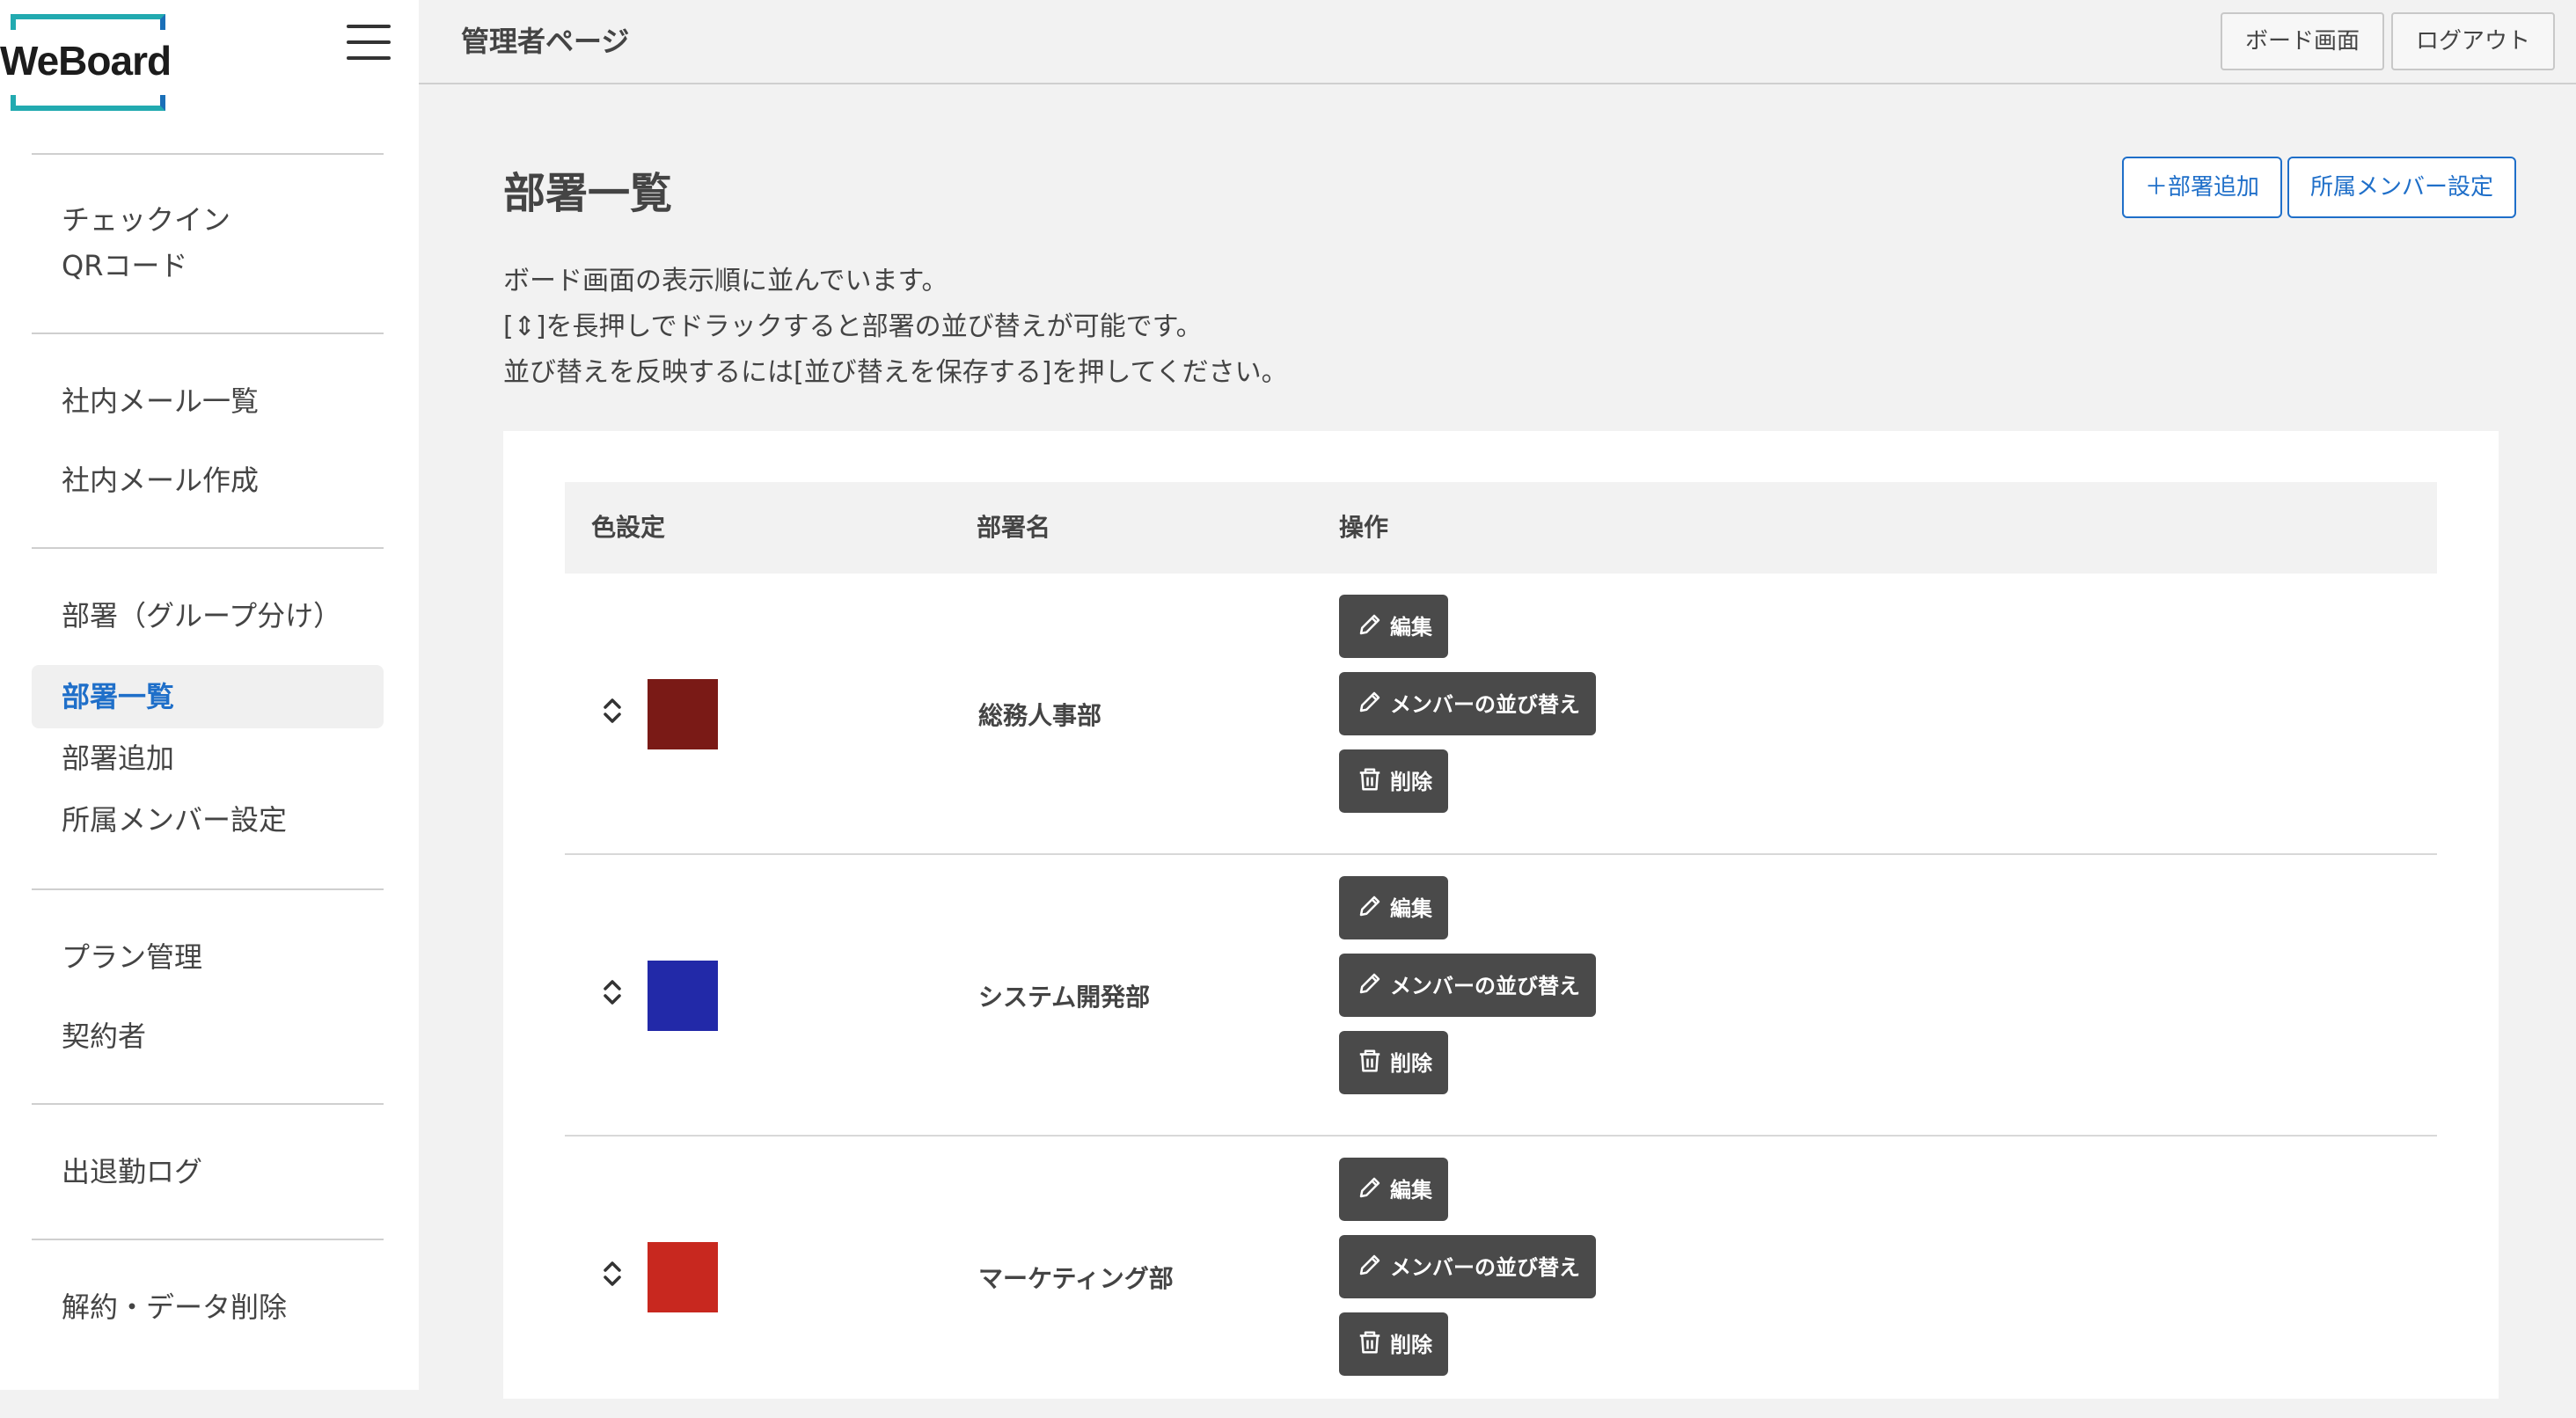  Describe the element at coordinates (588, 194) in the screenshot. I see `page-title: 部署一覧` at that location.